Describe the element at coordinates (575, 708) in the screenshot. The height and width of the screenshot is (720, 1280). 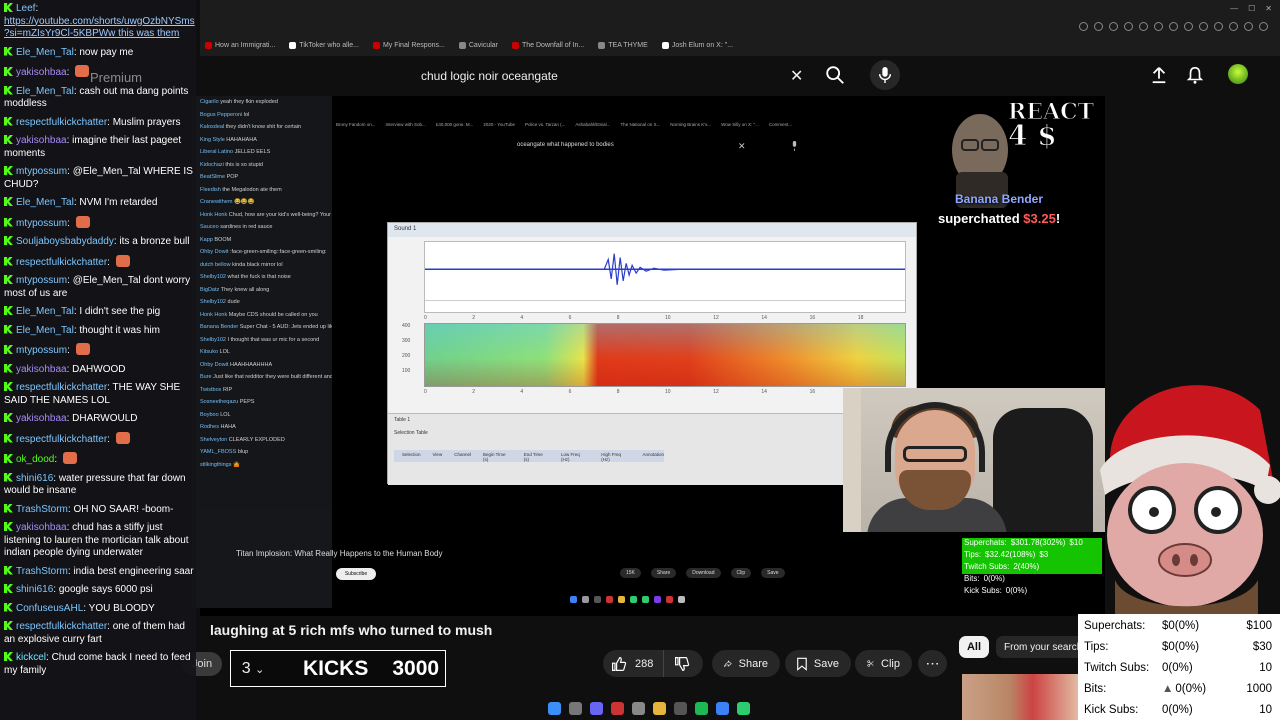
I see `search-taskbar-icon` at that location.